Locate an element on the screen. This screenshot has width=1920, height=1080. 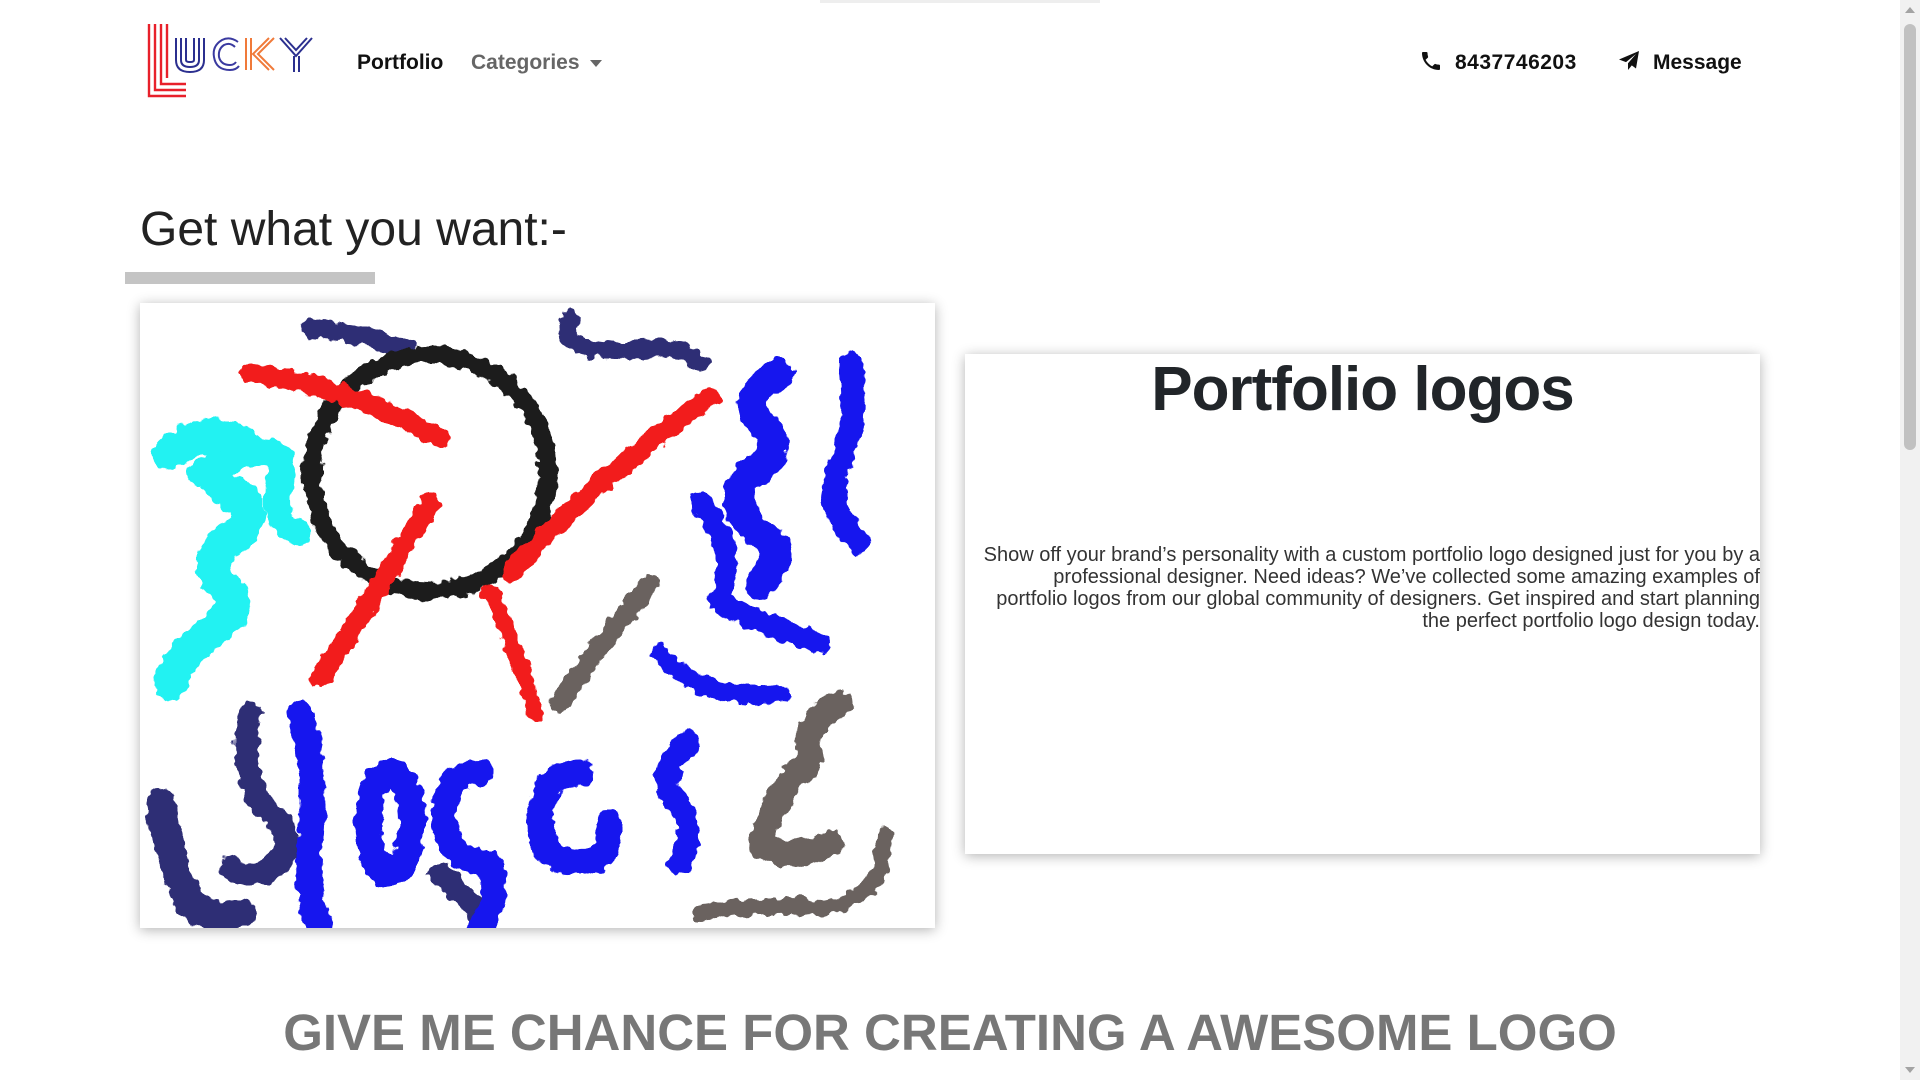
brand-logo is located at coordinates (234, 60).